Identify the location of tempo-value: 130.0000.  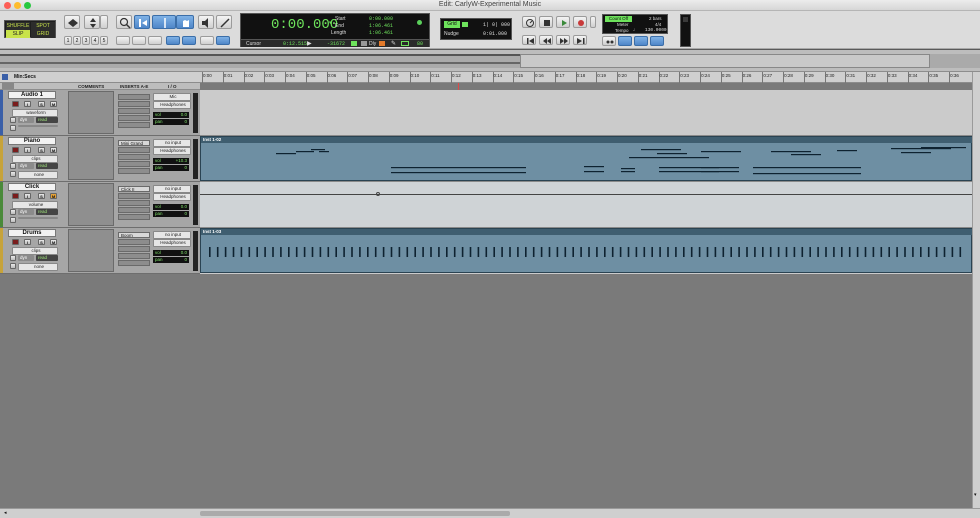
(656, 30).